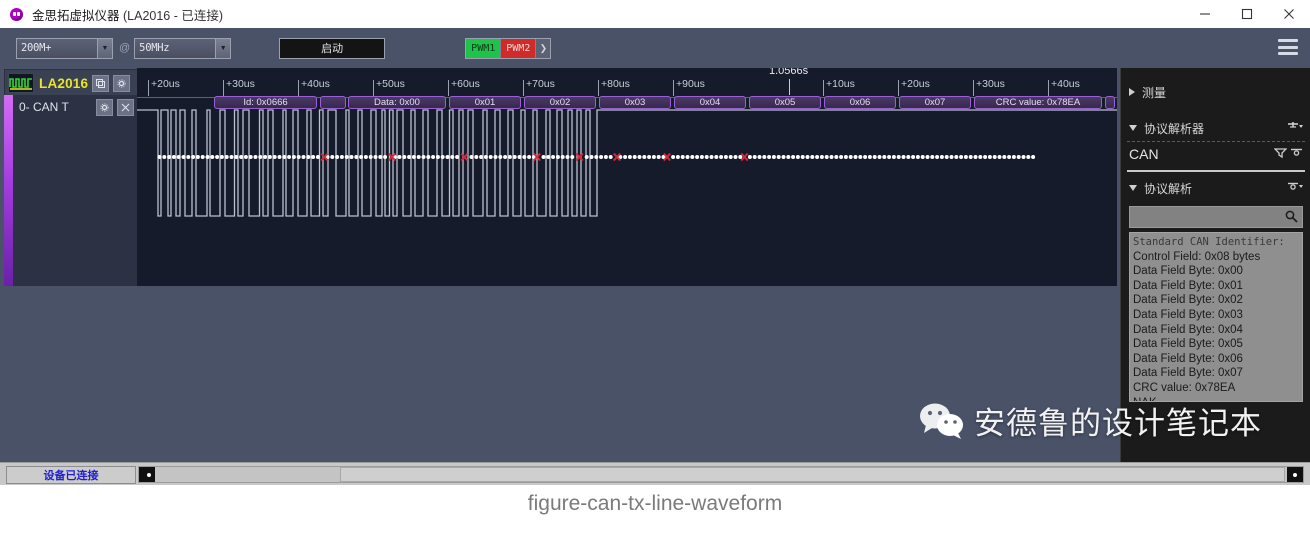 This screenshot has width=1310, height=536. Describe the element at coordinates (8, 190) in the screenshot. I see `channel-color-bar` at that location.